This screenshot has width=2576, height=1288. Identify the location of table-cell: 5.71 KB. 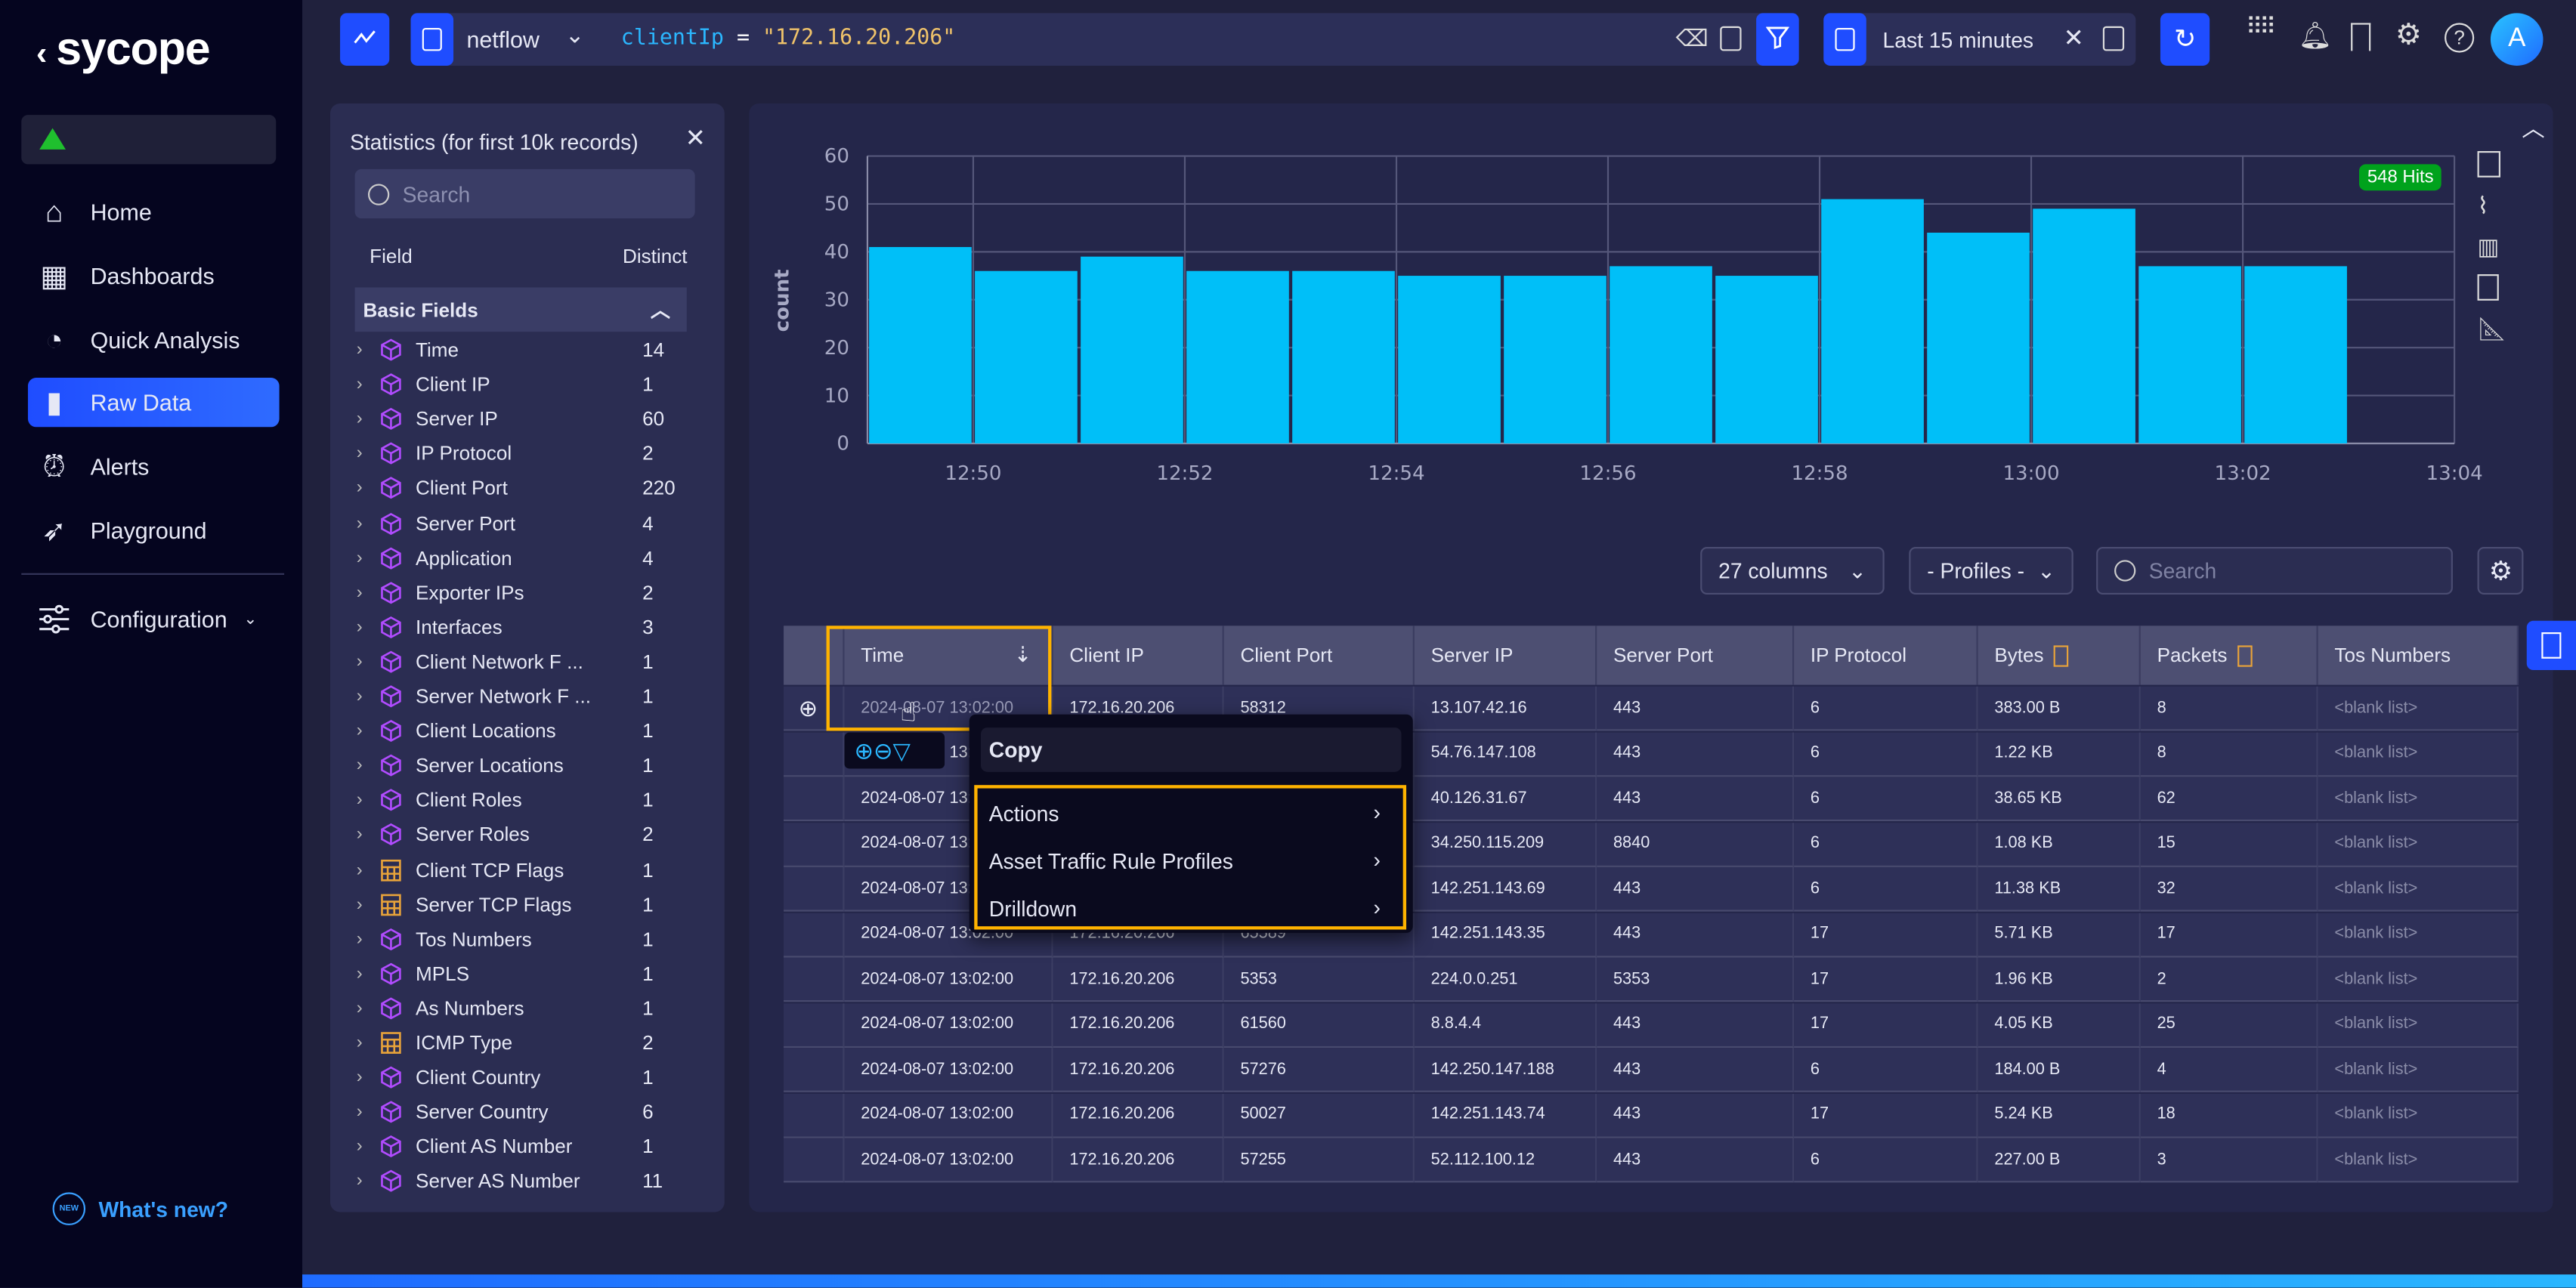
(2059, 934).